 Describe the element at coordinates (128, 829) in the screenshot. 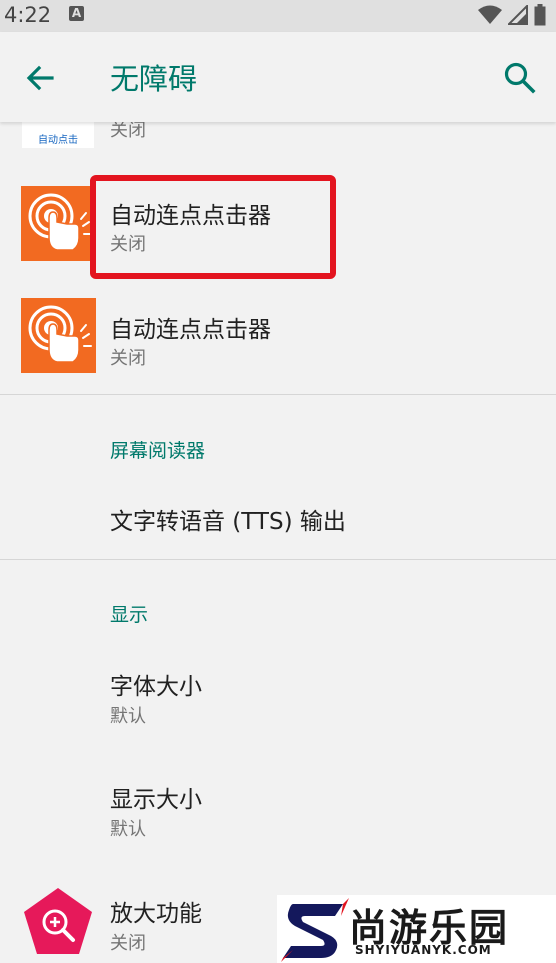

I see `display-size-value: 默认` at that location.